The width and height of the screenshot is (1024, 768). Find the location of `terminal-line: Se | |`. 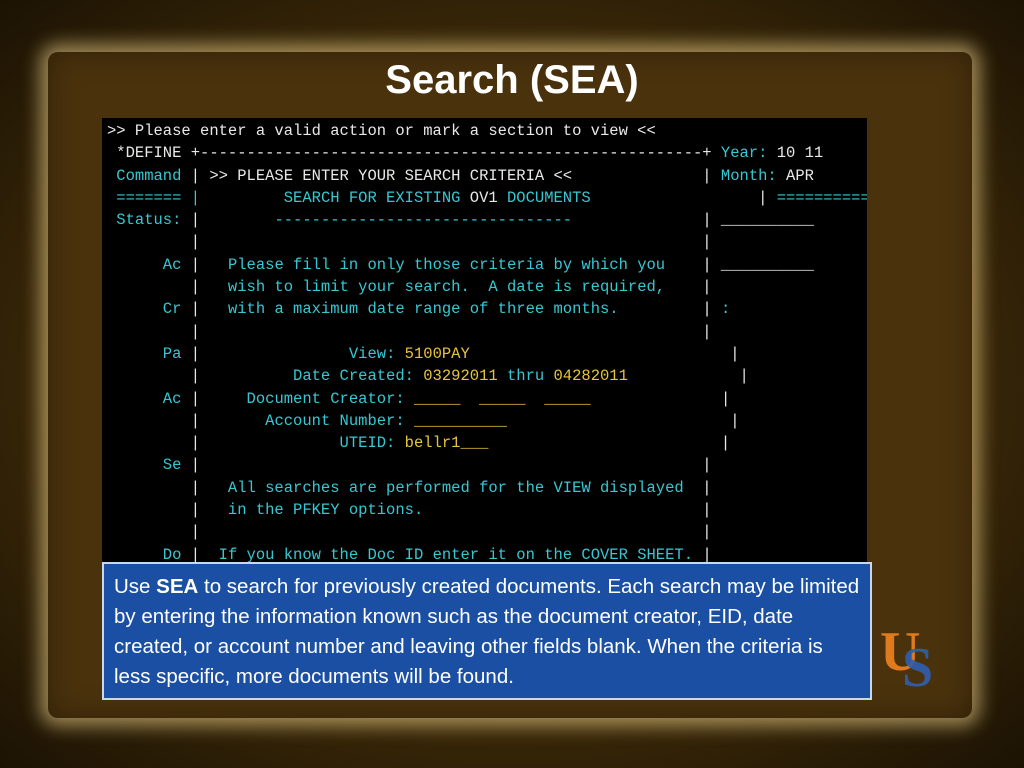

terminal-line: Se | | is located at coordinates (409, 465).